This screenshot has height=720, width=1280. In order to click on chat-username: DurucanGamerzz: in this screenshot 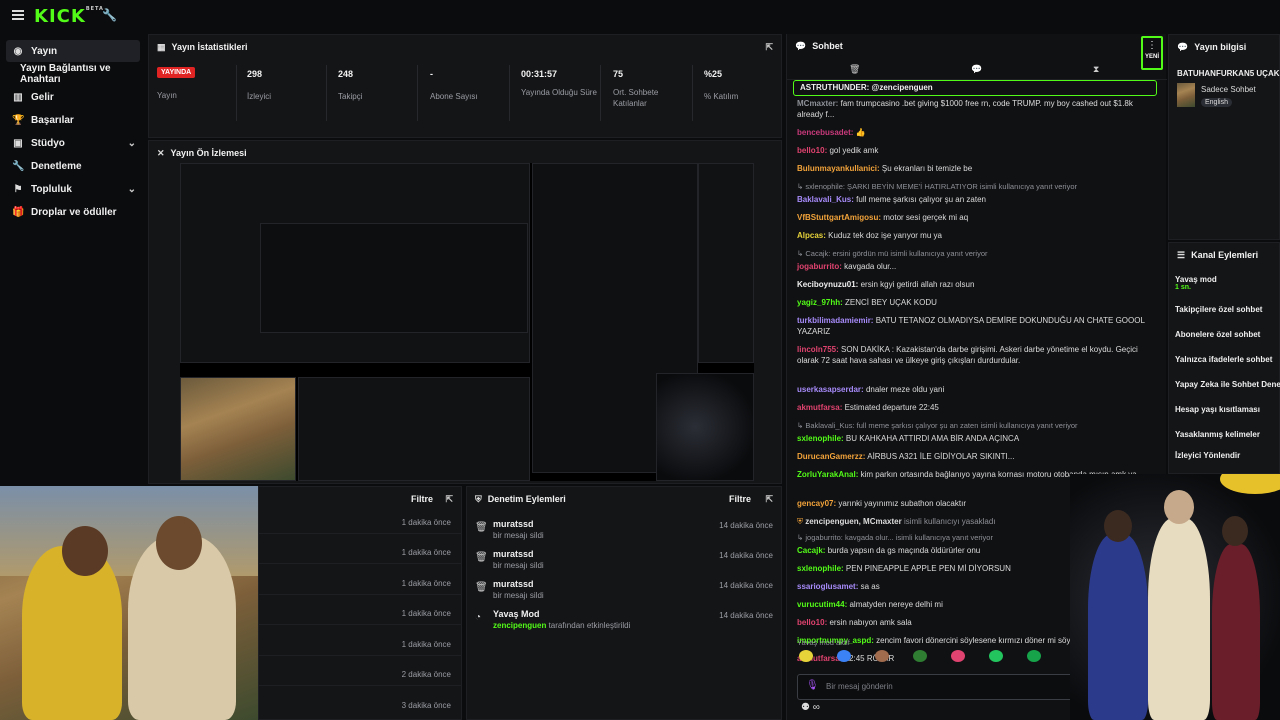, I will do `click(831, 456)`.